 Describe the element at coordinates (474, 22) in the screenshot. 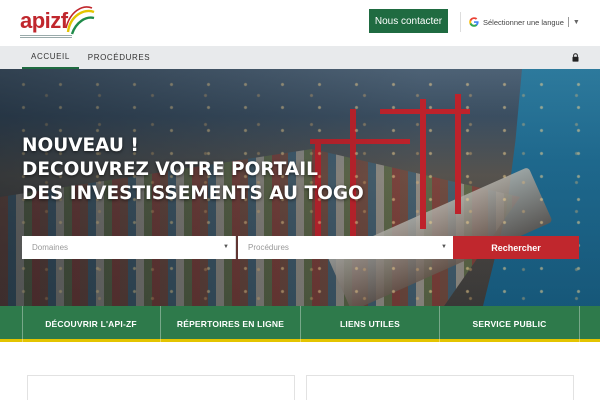

I see `google-g-icon` at that location.